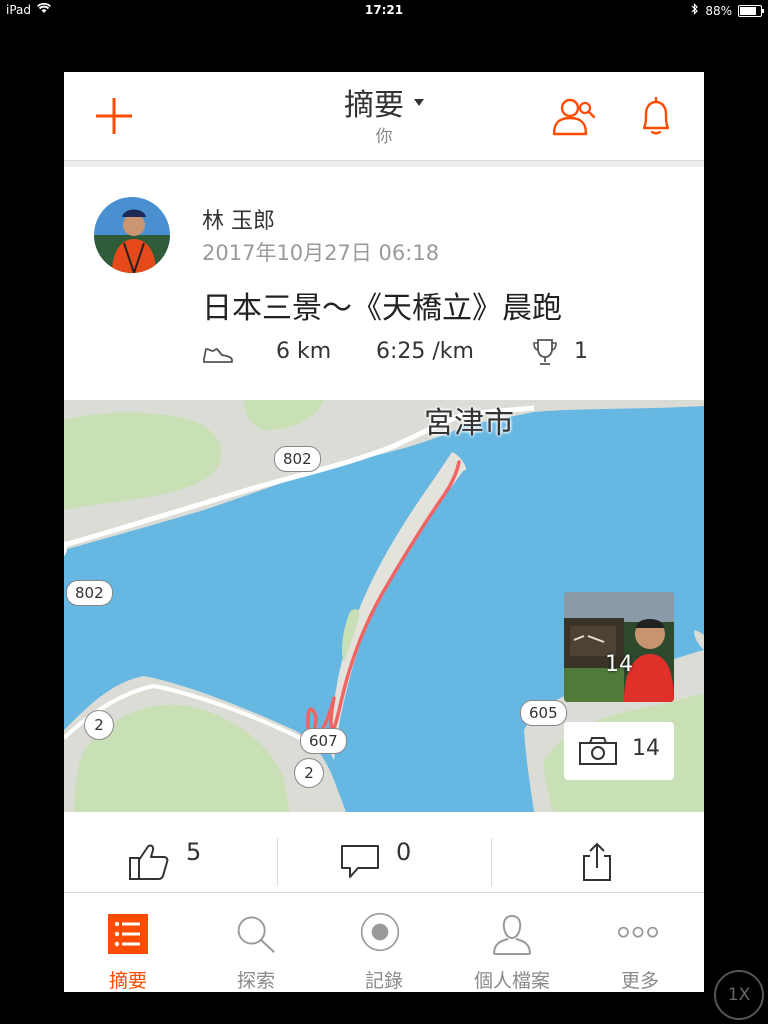 This screenshot has width=768, height=1024. Describe the element at coordinates (656, 116) in the screenshot. I see `notifications-bell-icon` at that location.